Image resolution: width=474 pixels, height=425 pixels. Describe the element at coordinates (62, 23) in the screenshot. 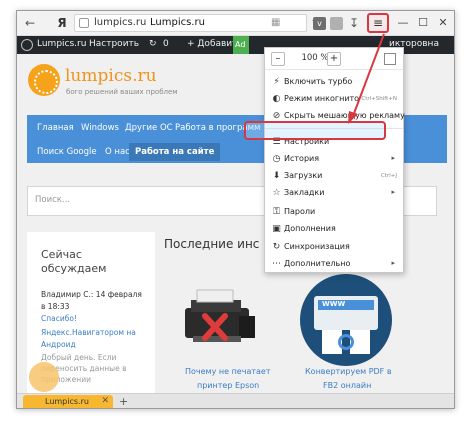

I see `yandex-logo: Я` at that location.